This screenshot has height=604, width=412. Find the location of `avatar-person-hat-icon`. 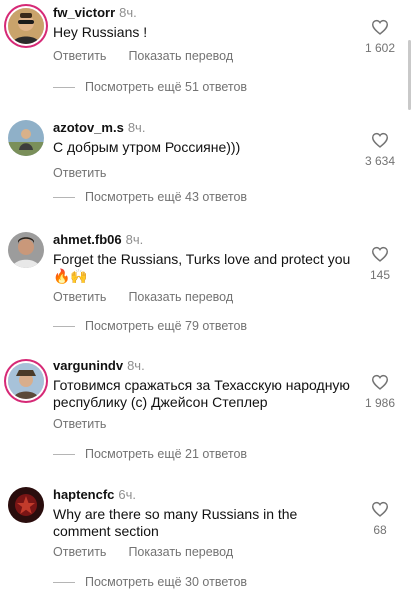

avatar-person-hat-icon is located at coordinates (26, 381).